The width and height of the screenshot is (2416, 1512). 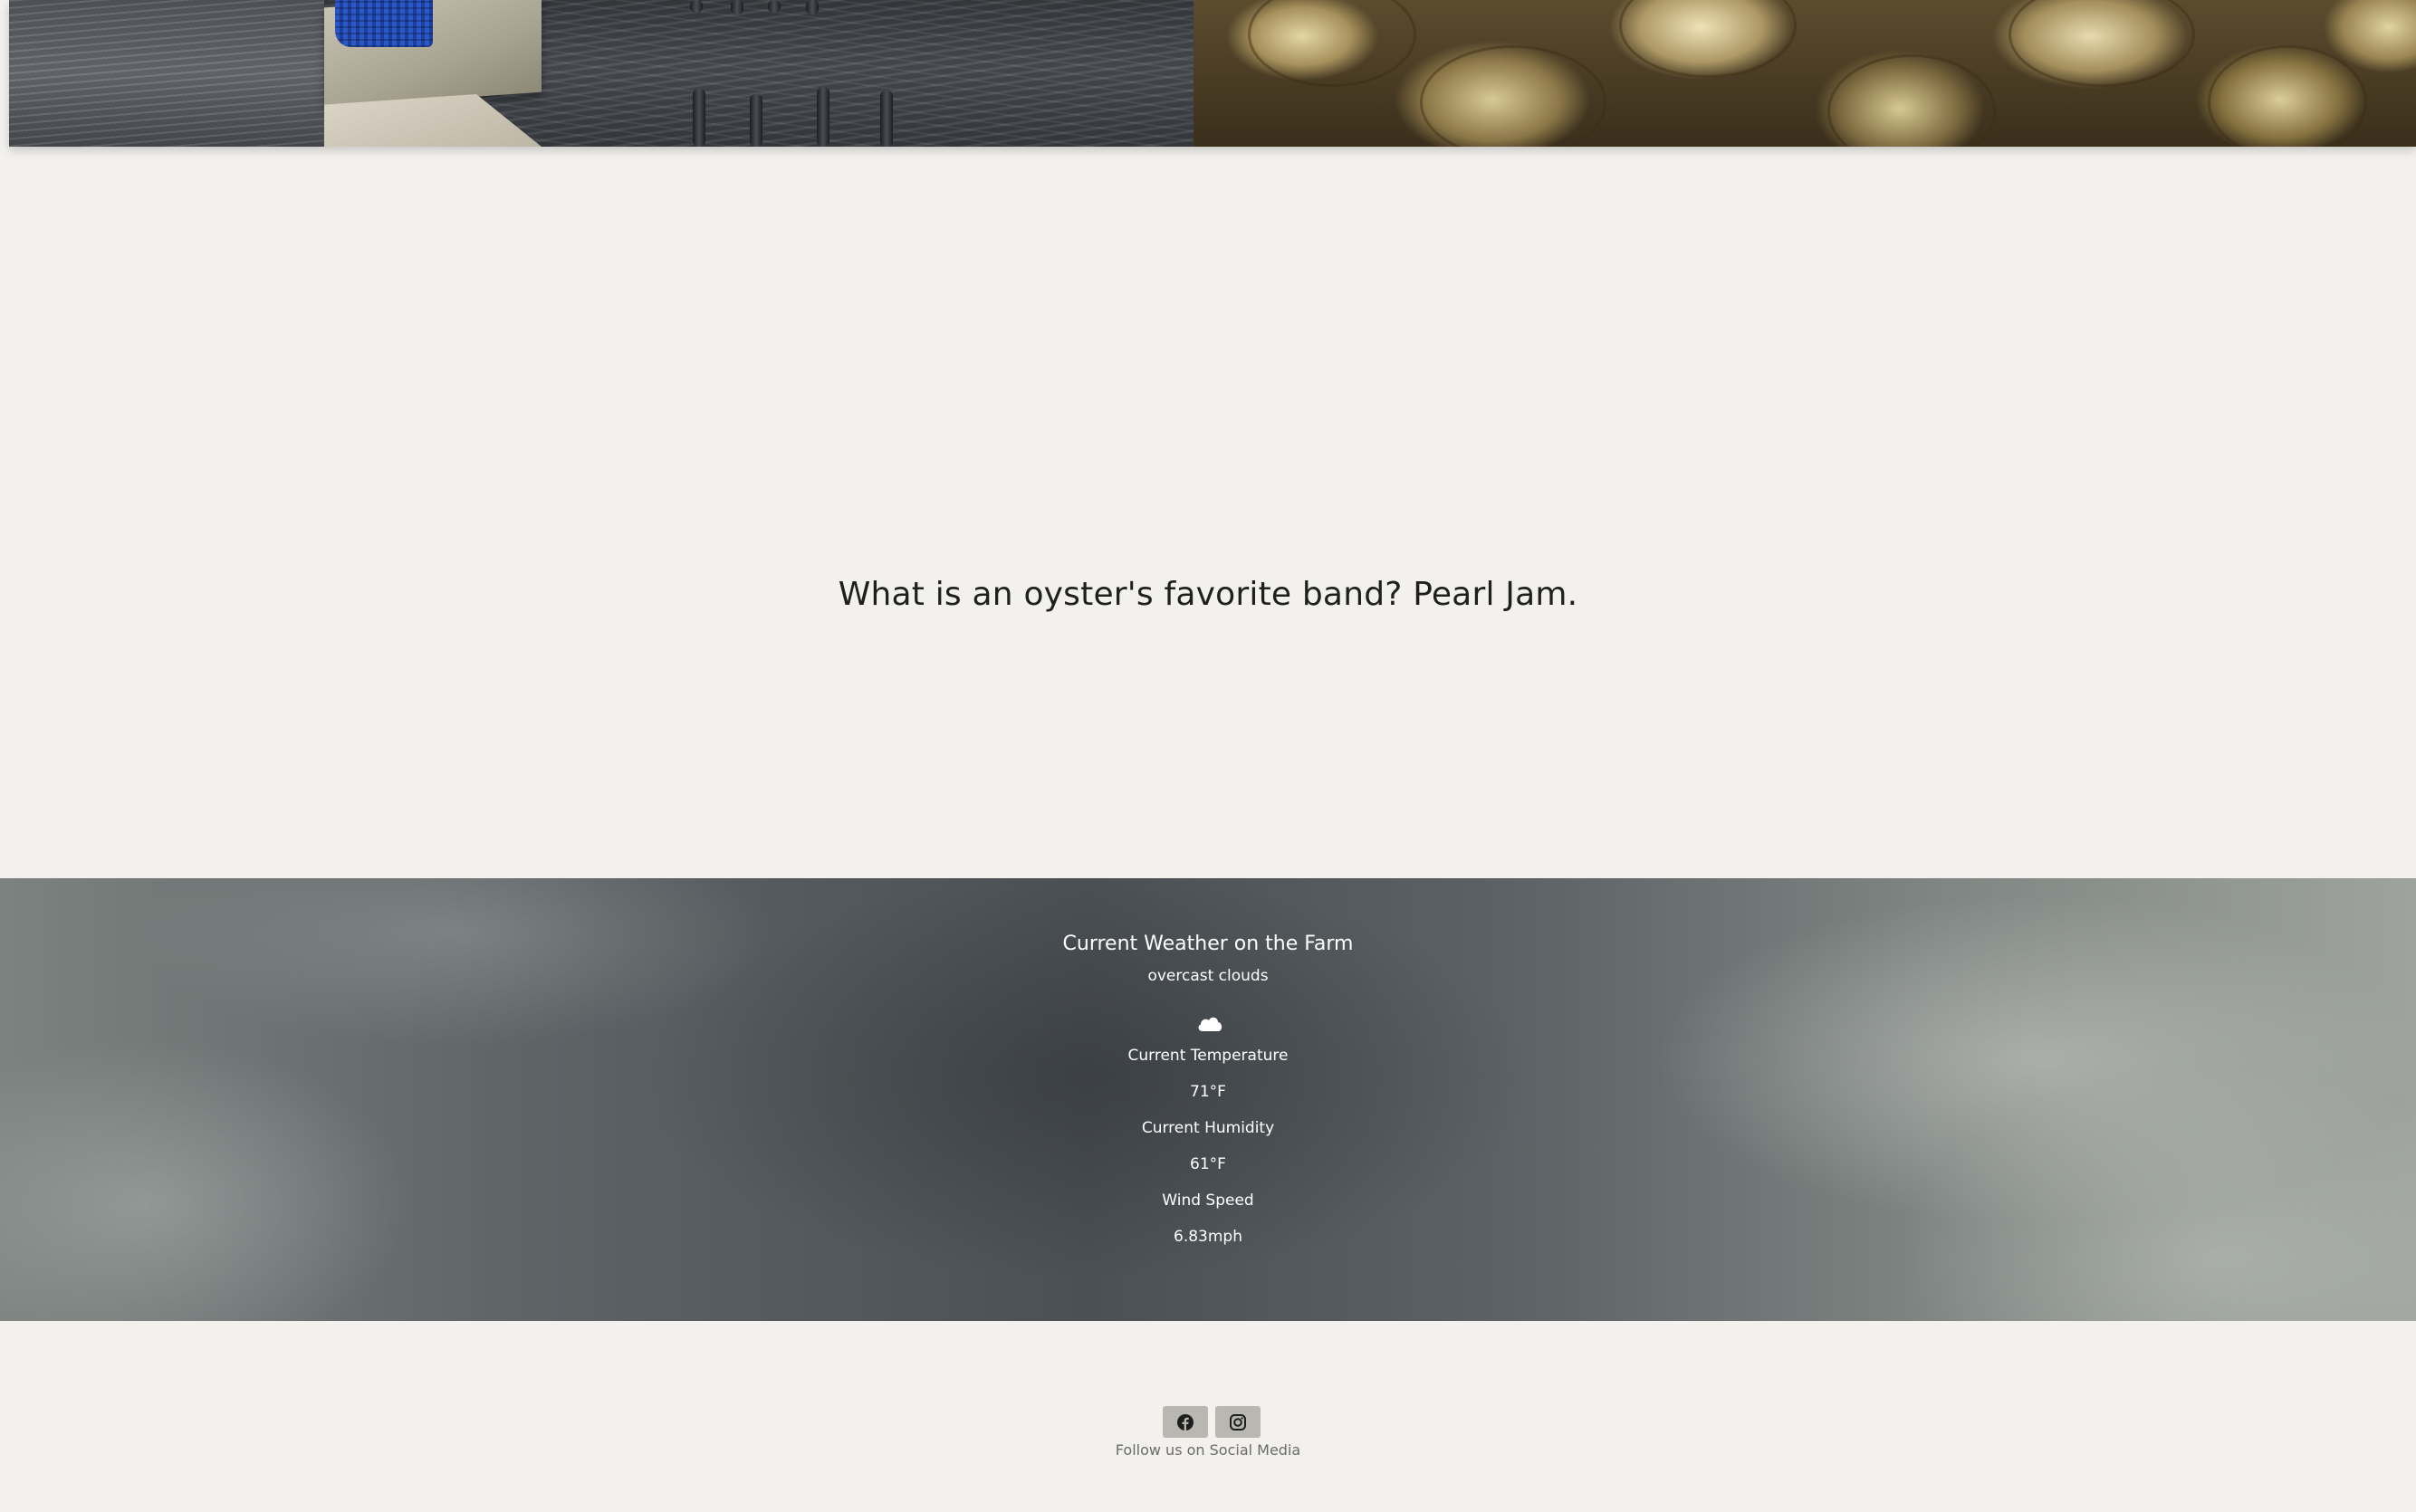 I want to click on instagram-icon, so click(x=1238, y=1422).